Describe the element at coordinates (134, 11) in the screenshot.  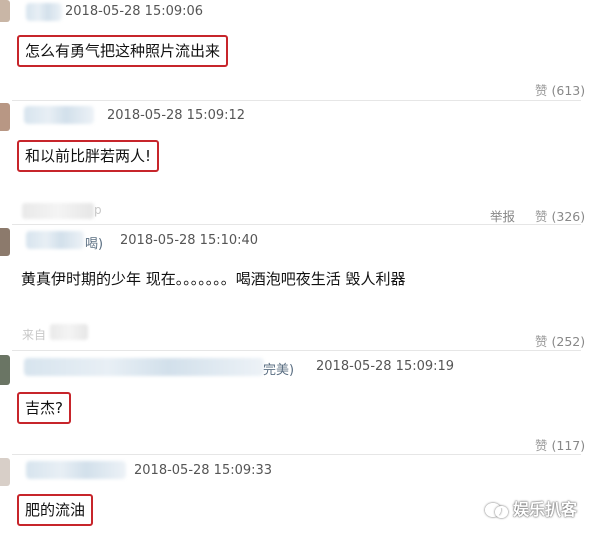
I see `comment-timestamp: 2018-05-28 15:09:06` at that location.